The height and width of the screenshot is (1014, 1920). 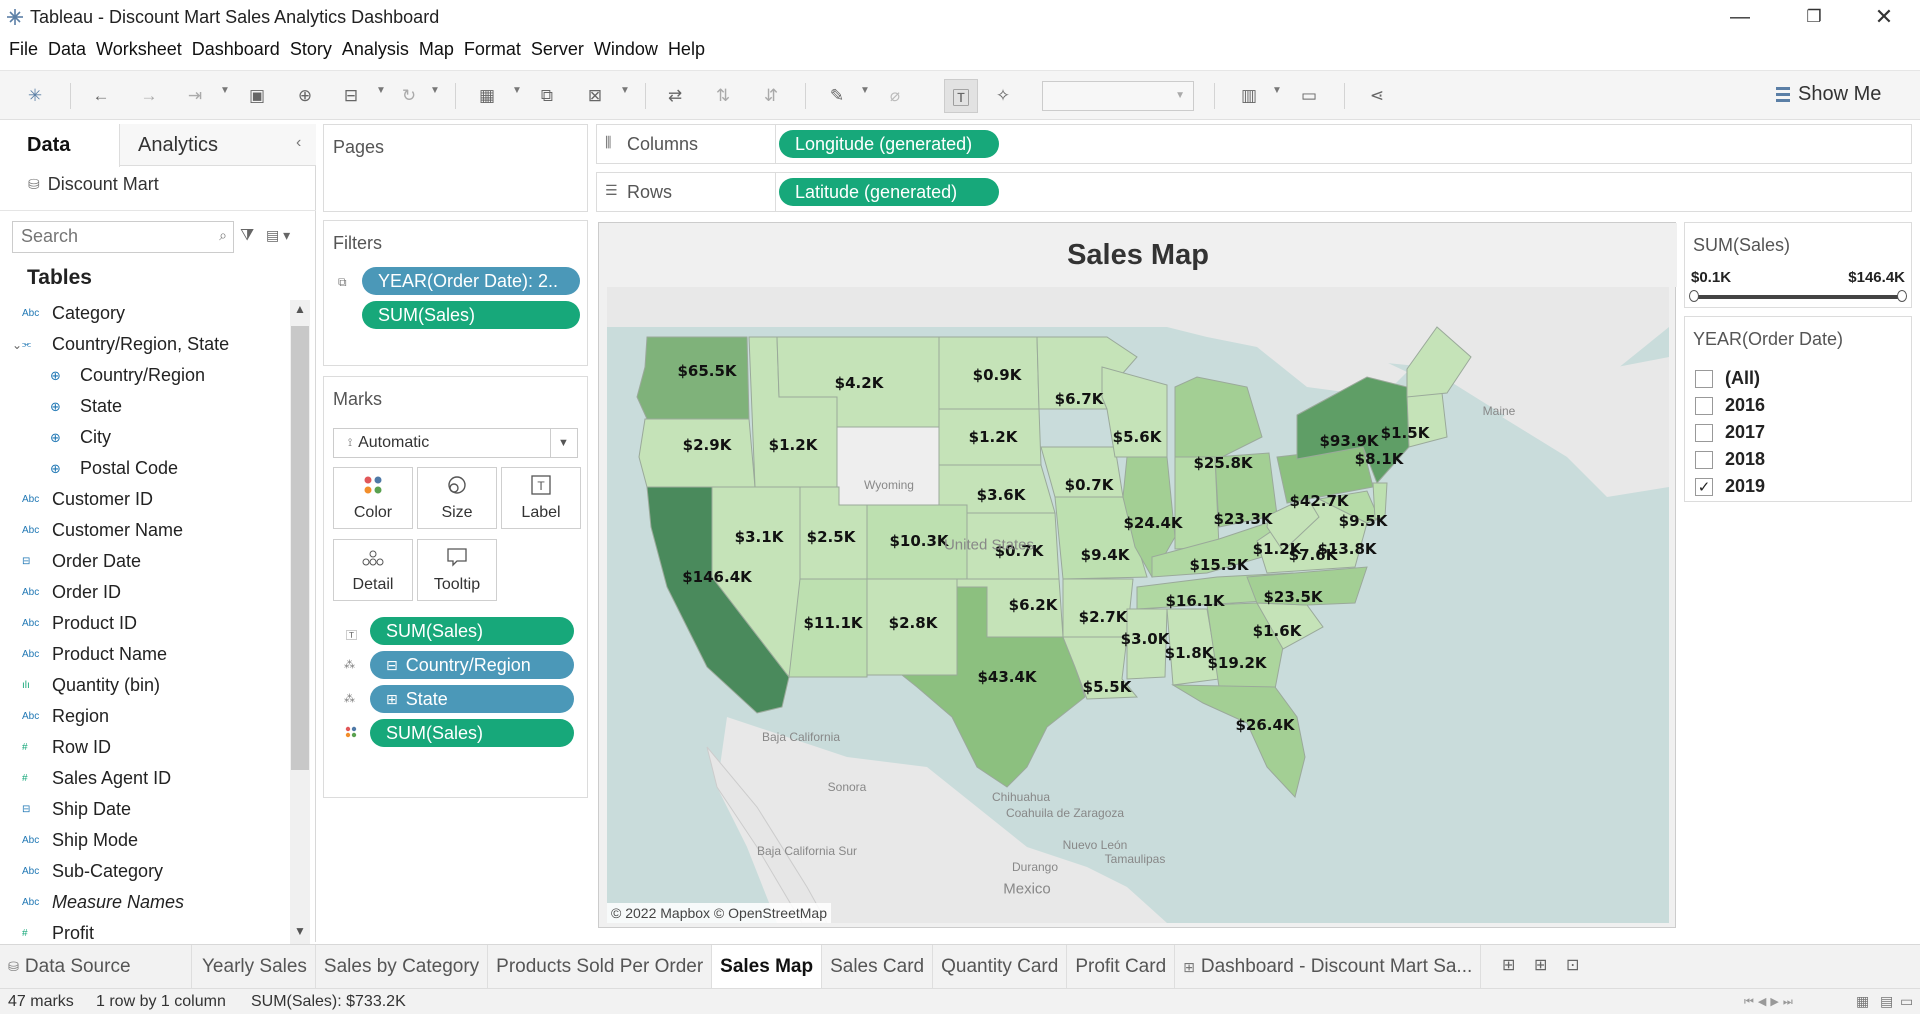 I want to click on year-filter-item: 2017, so click(x=1800, y=432).